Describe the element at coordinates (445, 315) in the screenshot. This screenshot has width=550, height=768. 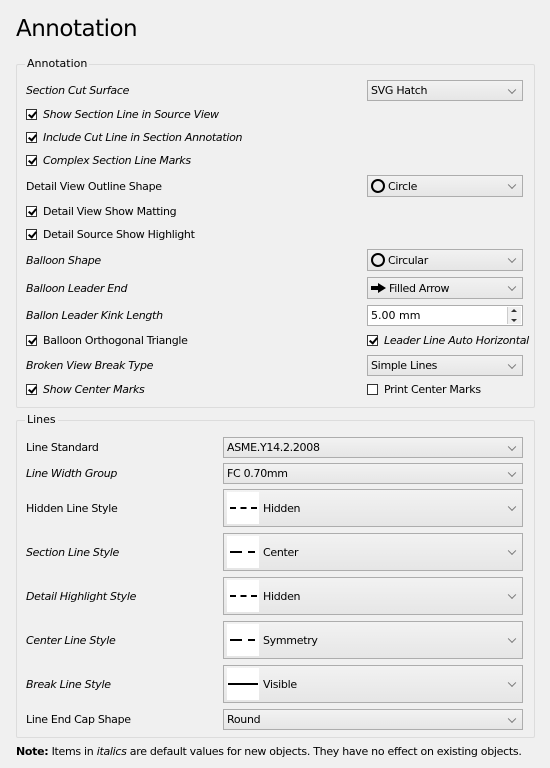
I see `balloon-kink-length-spinbox: 5.00 mm` at that location.